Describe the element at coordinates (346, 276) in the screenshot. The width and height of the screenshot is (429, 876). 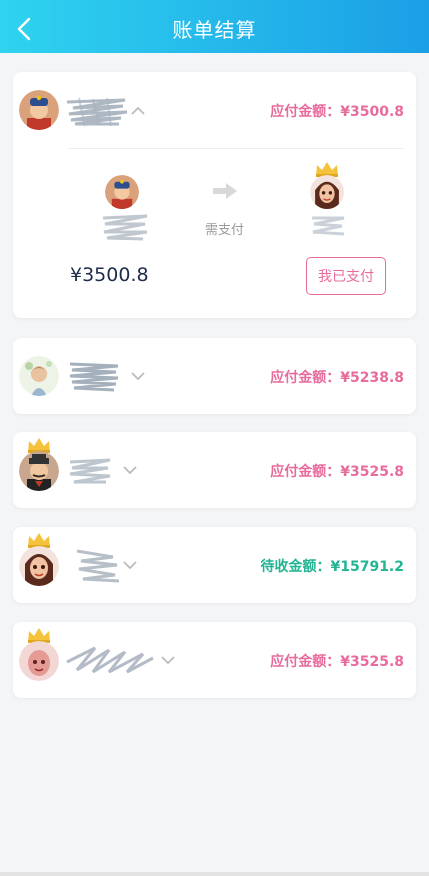
I see `i-have-paid-button: 我已支付` at that location.